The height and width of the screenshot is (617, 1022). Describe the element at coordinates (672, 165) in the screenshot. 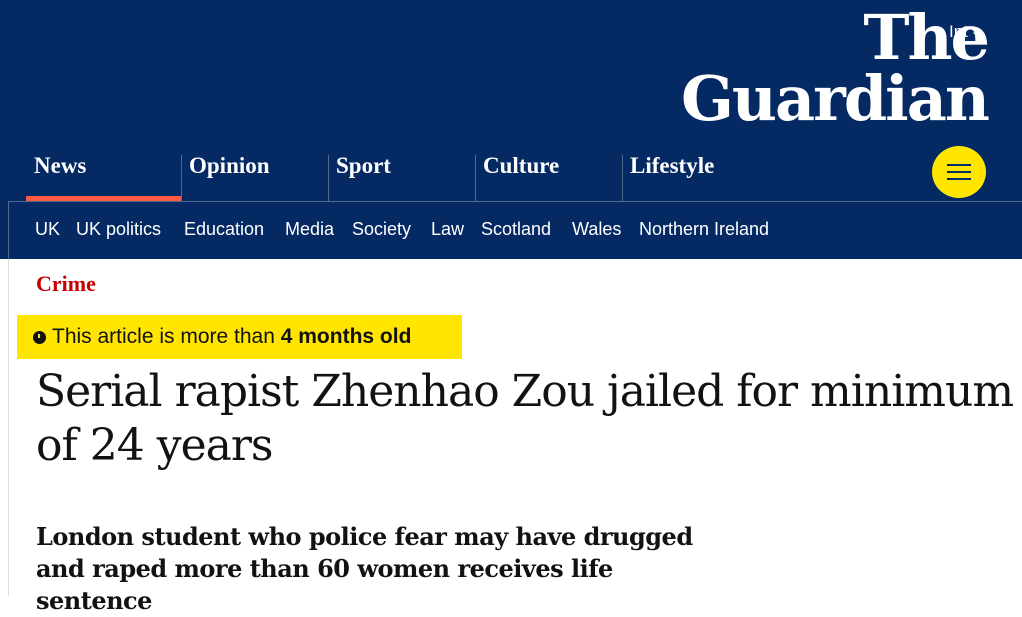

I see `pillar-label: Lifestyle` at that location.